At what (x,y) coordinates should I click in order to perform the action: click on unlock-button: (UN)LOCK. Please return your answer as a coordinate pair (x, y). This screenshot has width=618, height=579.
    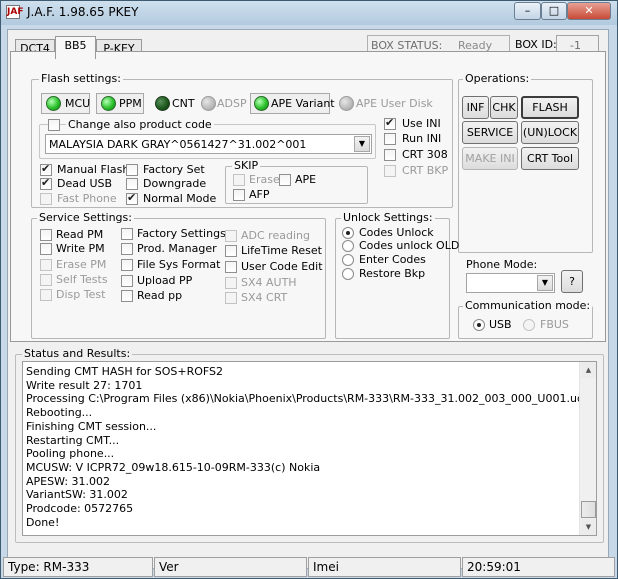
    Looking at the image, I should click on (550, 132).